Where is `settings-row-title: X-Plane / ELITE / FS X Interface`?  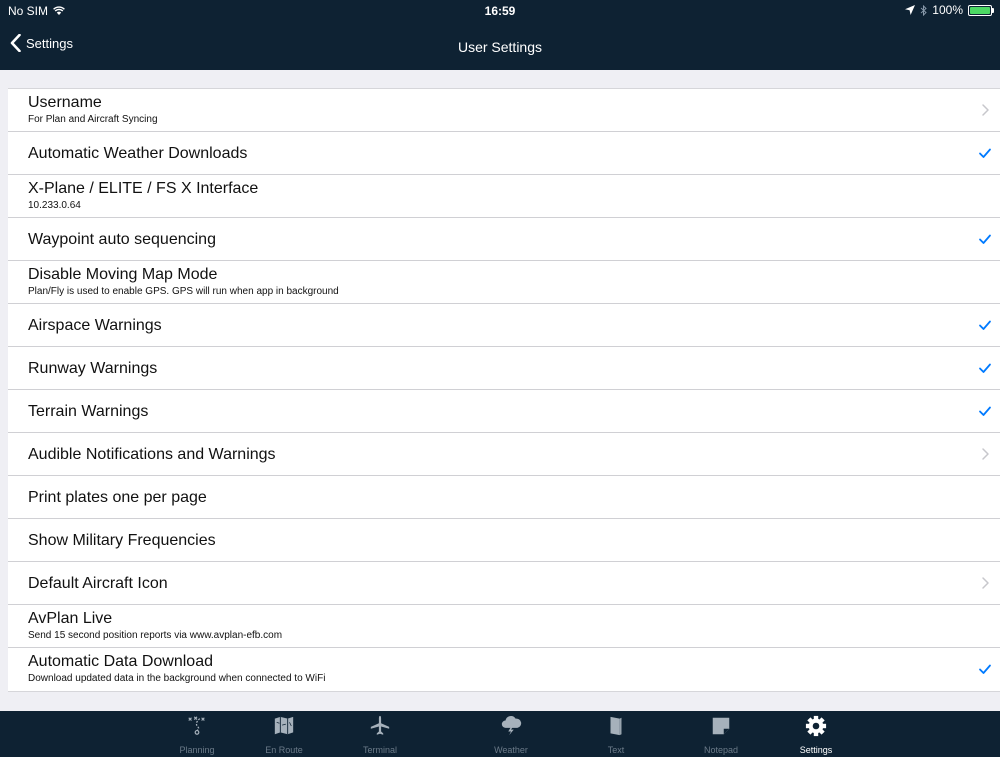 settings-row-title: X-Plane / ELITE / FS X Interface is located at coordinates (143, 188).